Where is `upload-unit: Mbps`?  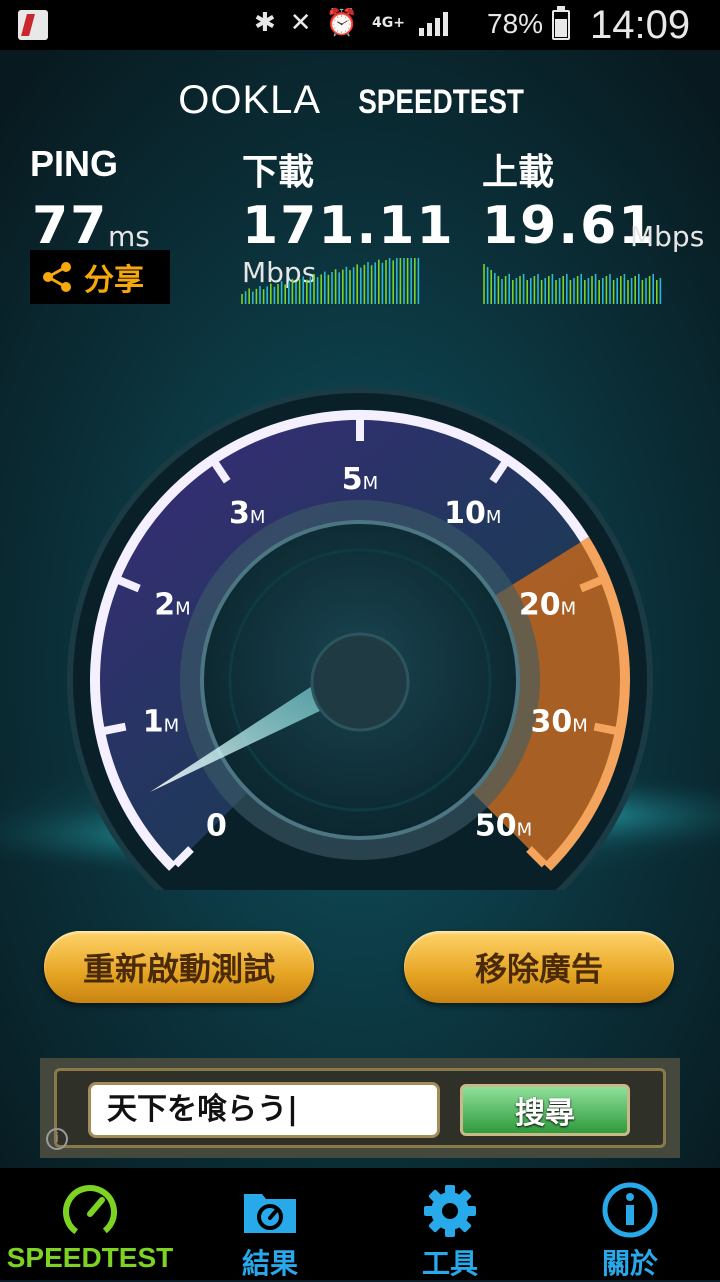 upload-unit: Mbps is located at coordinates (667, 236).